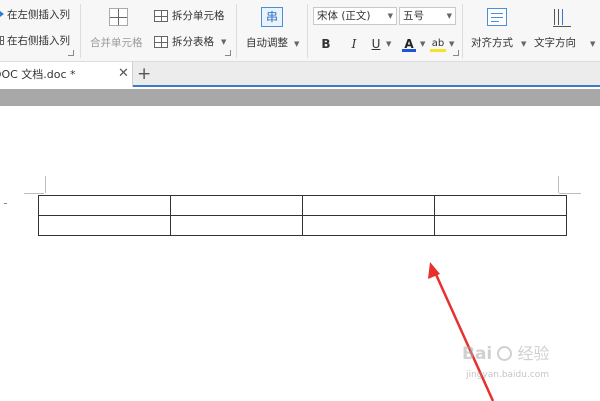 This screenshot has height=401, width=600. I want to click on font-size-select: 五号 ▼, so click(427, 16).